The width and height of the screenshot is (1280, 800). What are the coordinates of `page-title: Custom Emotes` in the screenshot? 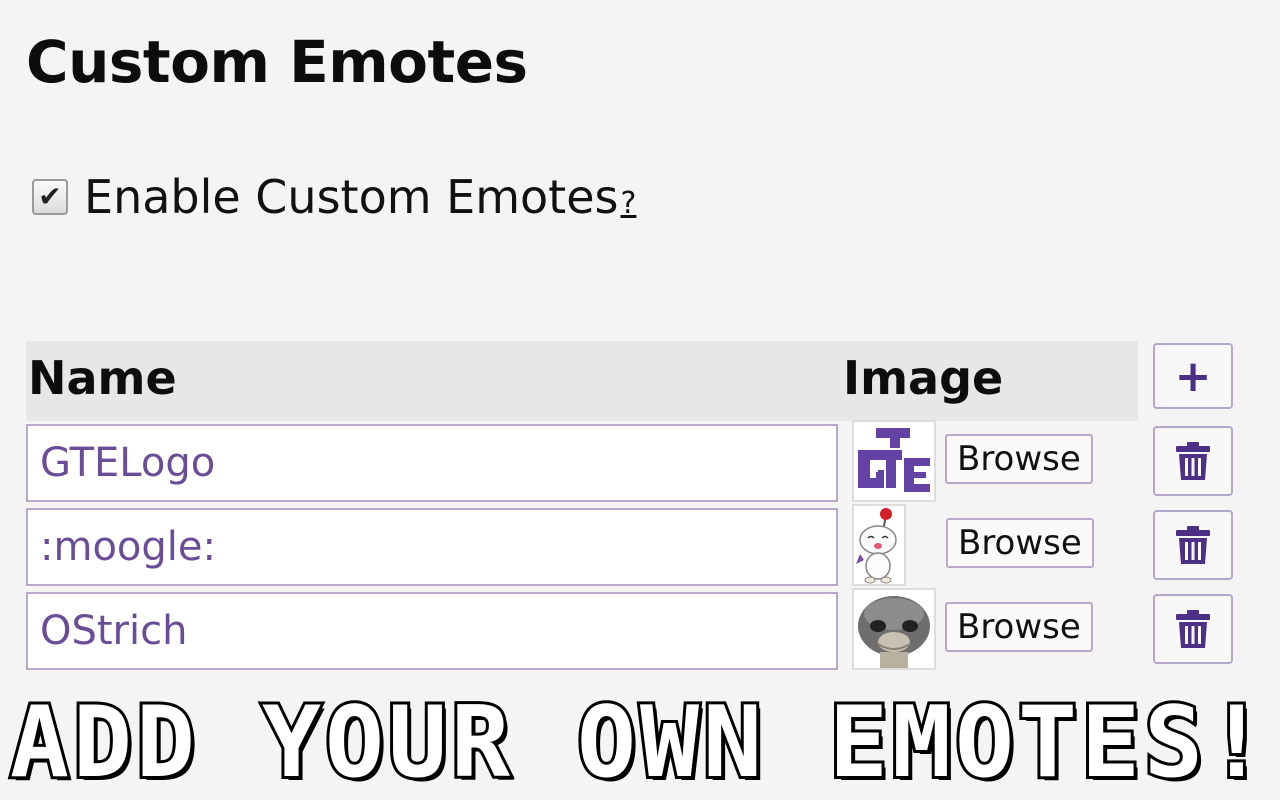 It's located at (277, 62).